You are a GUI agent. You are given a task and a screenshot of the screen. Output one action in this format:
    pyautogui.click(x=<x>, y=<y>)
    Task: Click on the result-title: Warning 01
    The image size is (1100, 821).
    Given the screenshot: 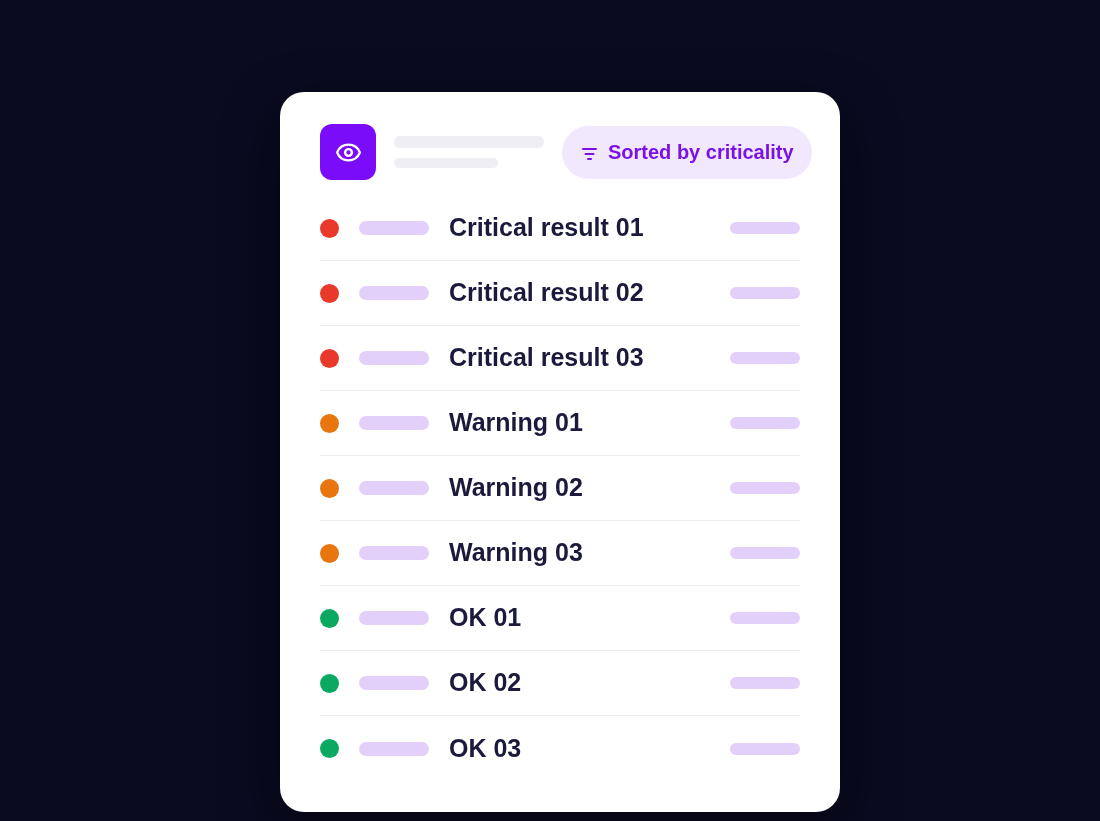 What is the action you would take?
    pyautogui.click(x=516, y=423)
    